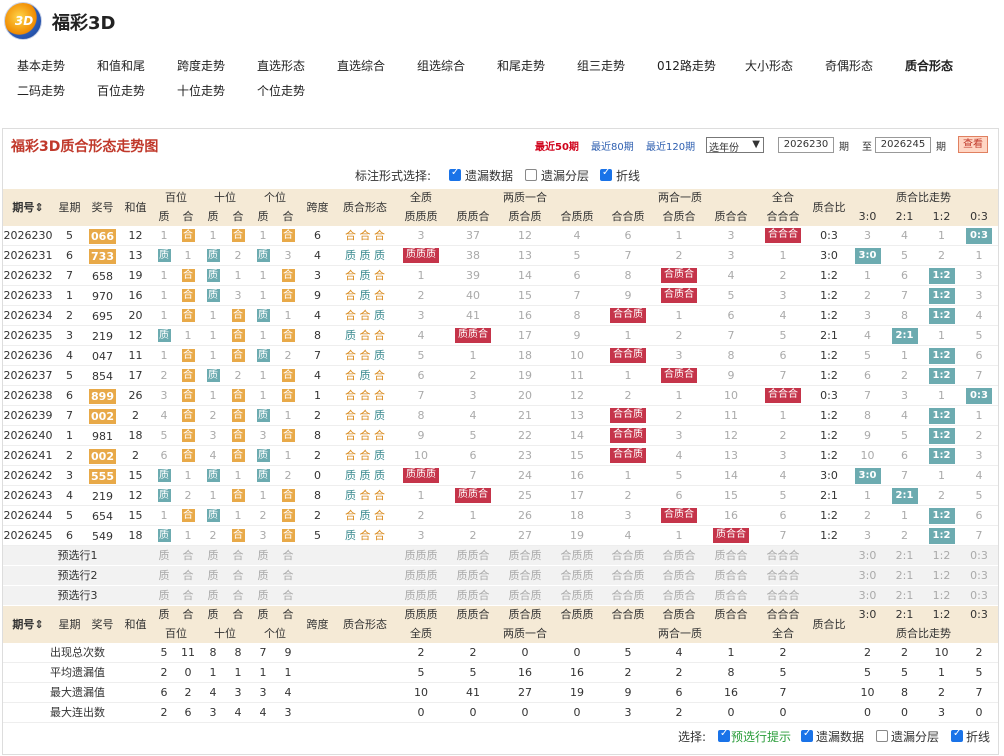 This screenshot has height=756, width=1004. I want to click on row-week: 2, so click(69, 455).